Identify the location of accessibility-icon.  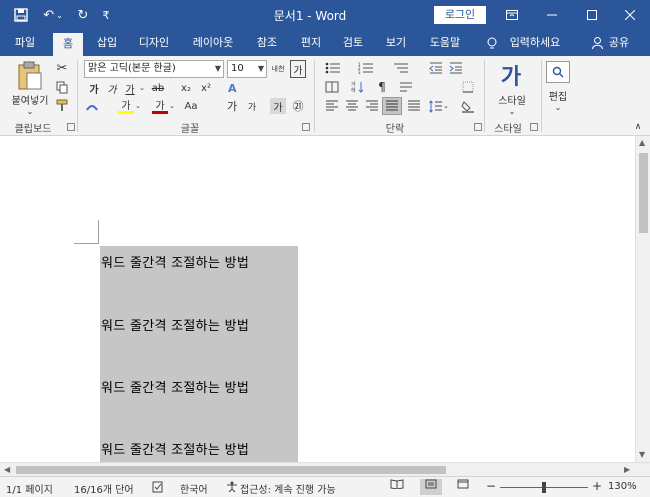
(232, 488).